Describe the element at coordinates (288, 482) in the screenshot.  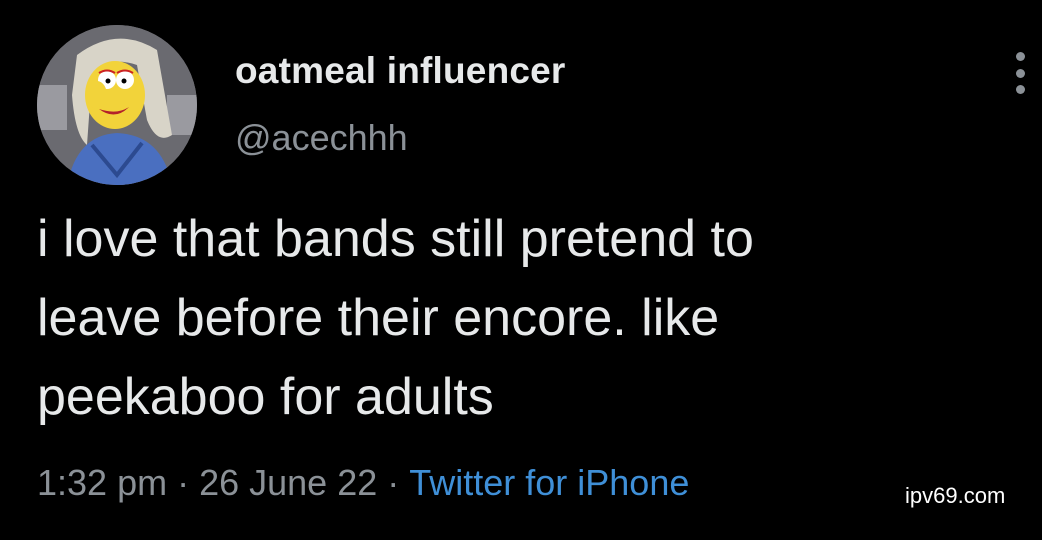
I see `tweet-date: 26 June 22` at that location.